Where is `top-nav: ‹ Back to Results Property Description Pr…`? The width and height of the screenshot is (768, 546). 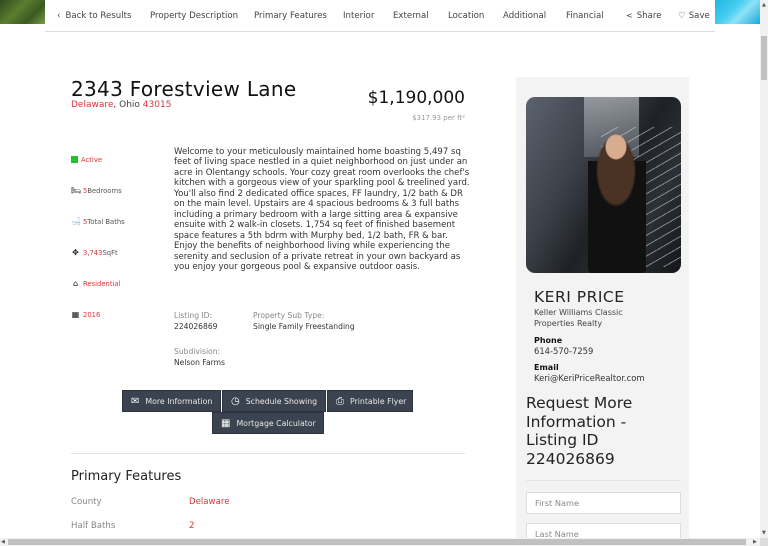
top-nav: ‹ Back to Results Property Description Pr… is located at coordinates (380, 16).